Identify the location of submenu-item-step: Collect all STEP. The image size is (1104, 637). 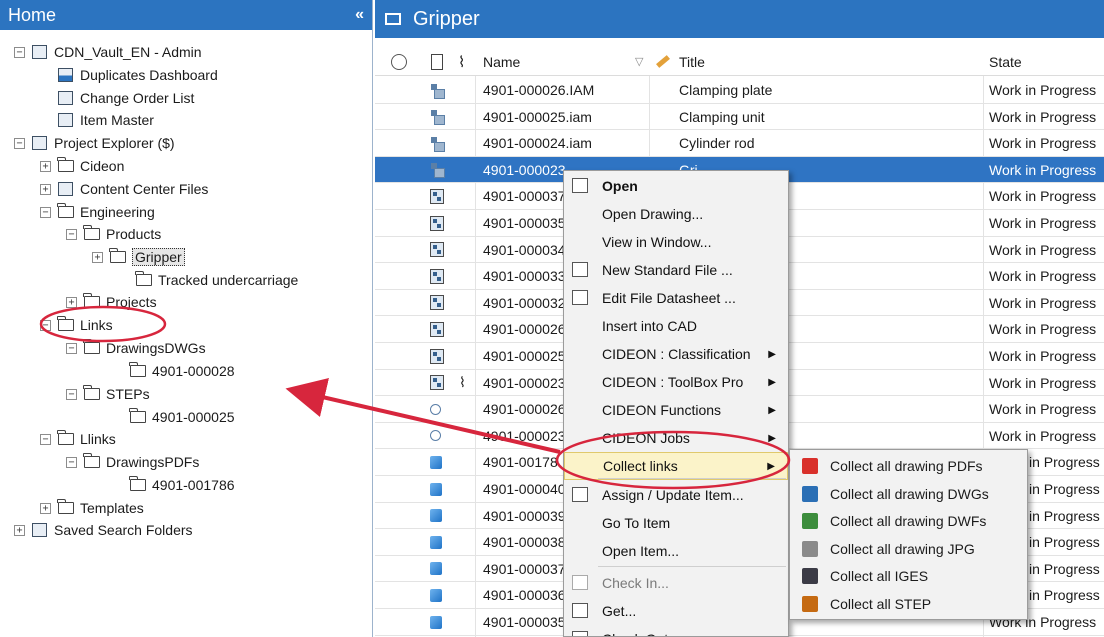
(908, 604).